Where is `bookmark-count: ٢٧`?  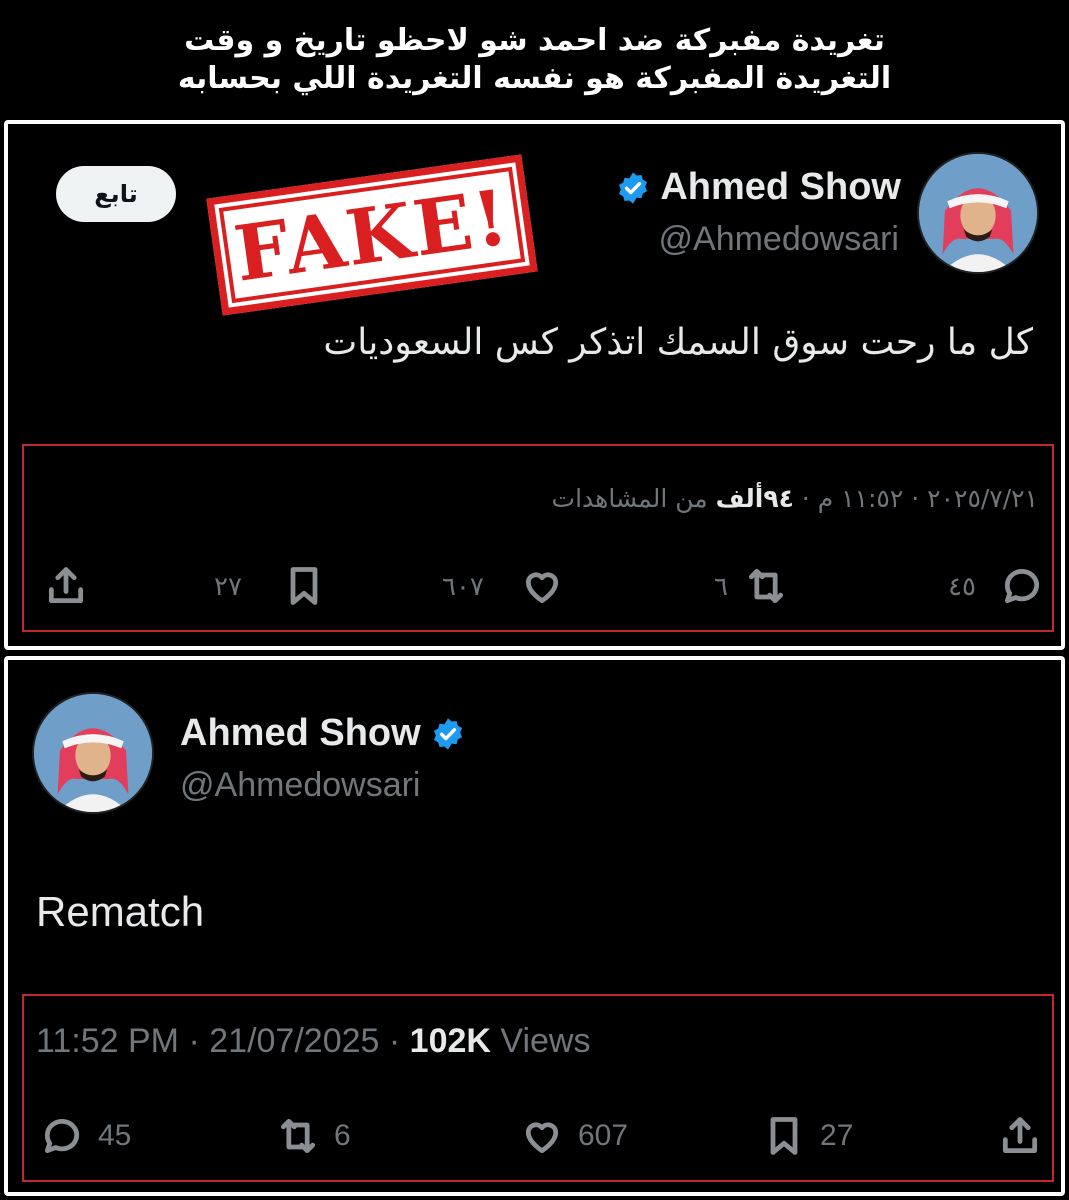
bookmark-count: ٢٧ is located at coordinates (228, 587).